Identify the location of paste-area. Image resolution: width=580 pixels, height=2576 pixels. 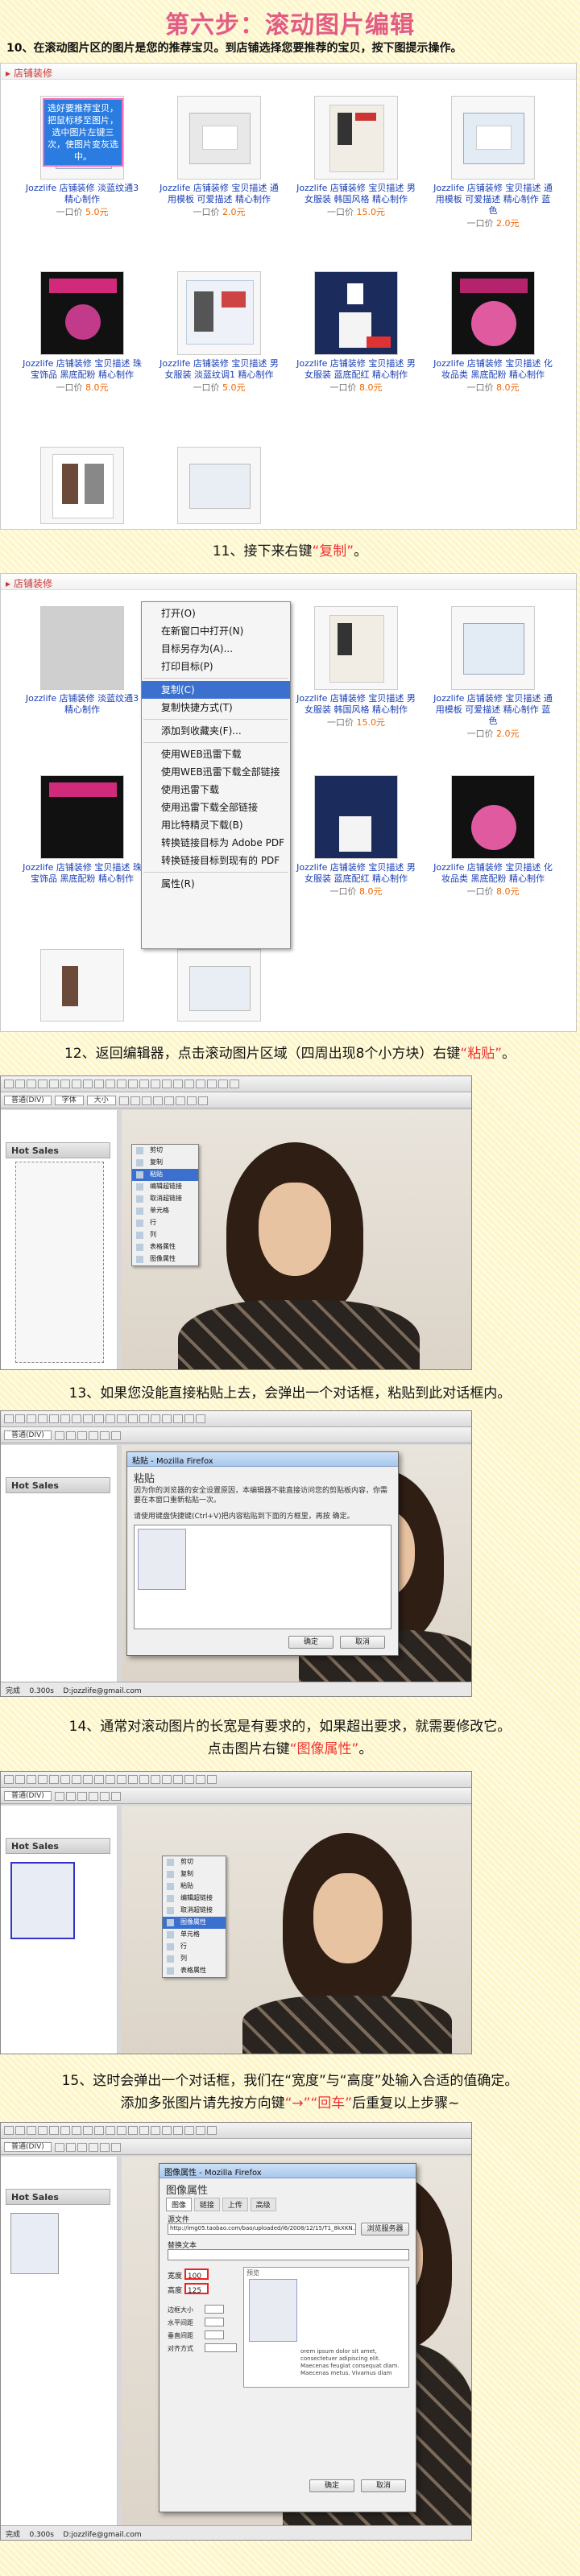
(263, 1577).